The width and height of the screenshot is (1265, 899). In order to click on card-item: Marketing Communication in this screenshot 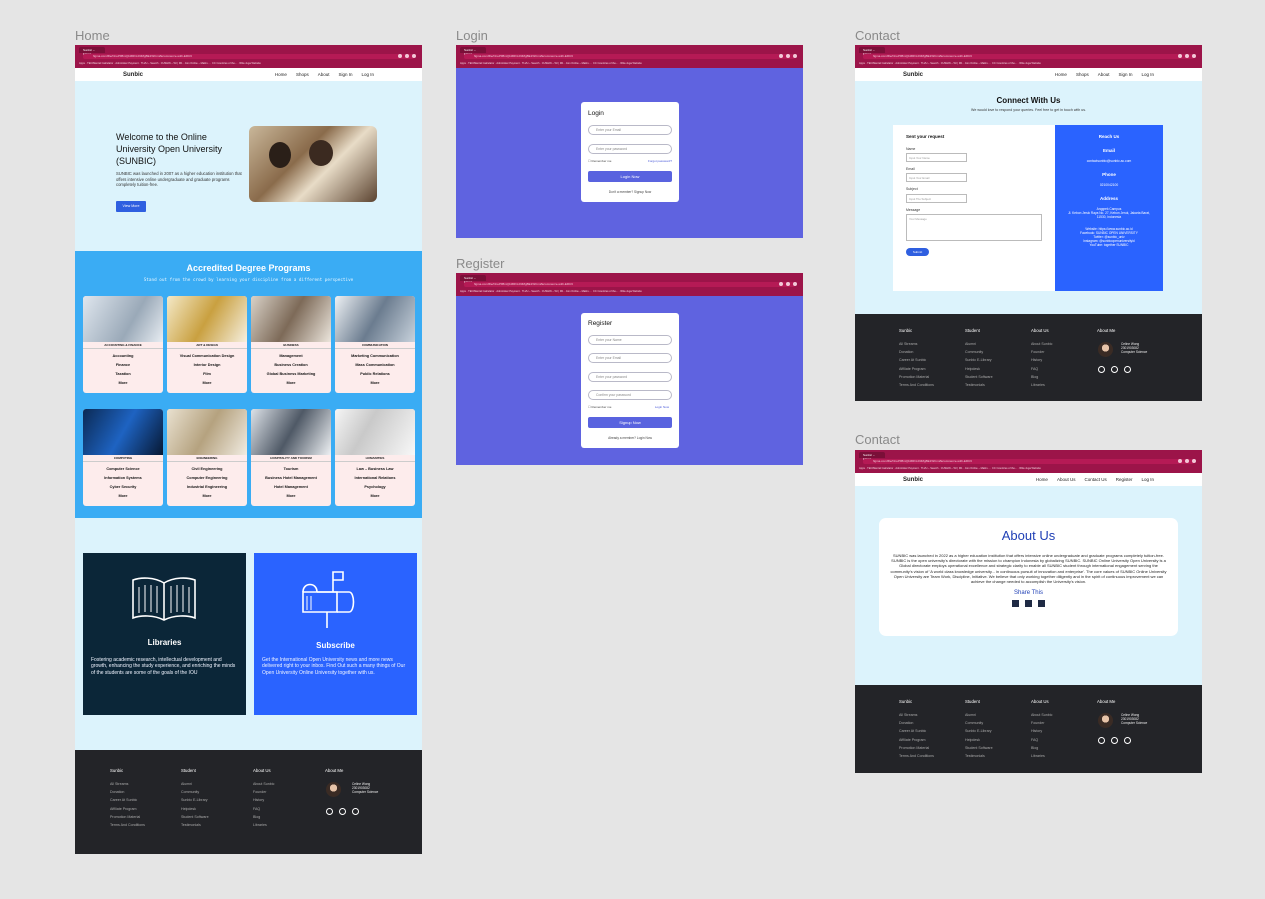, I will do `click(375, 356)`.